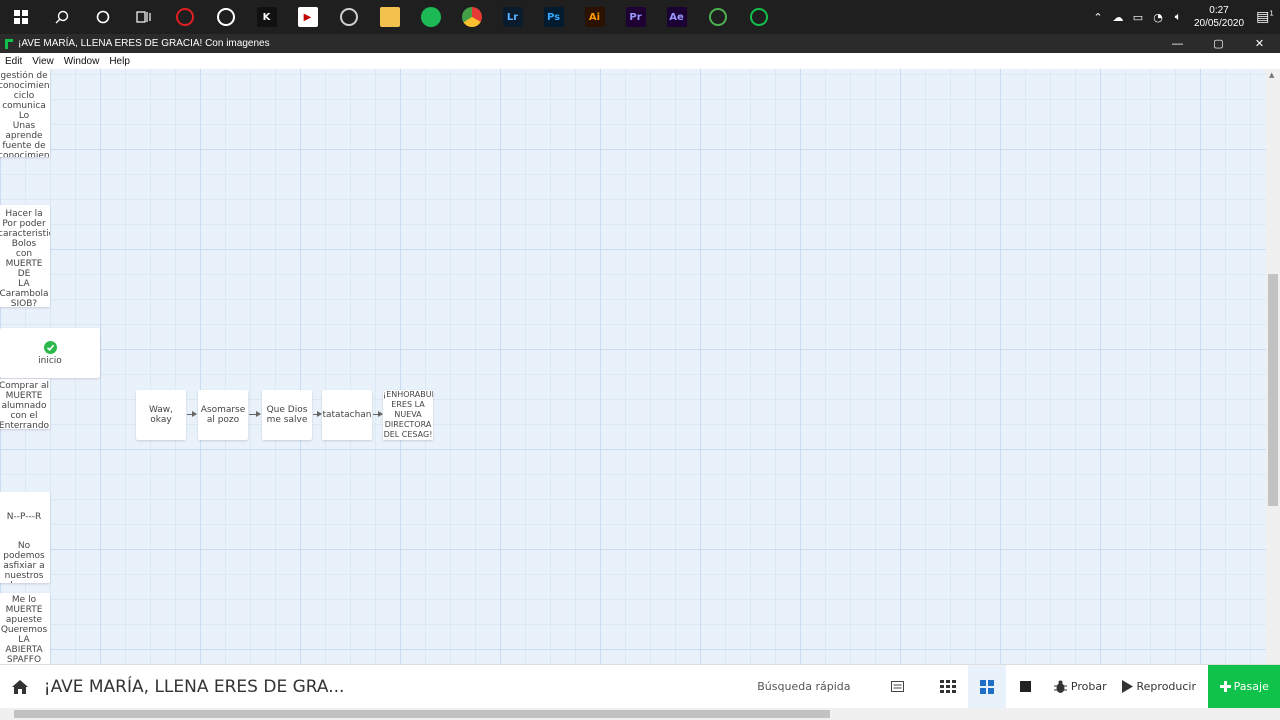  I want to click on passage-label: tatatachan, so click(347, 415).